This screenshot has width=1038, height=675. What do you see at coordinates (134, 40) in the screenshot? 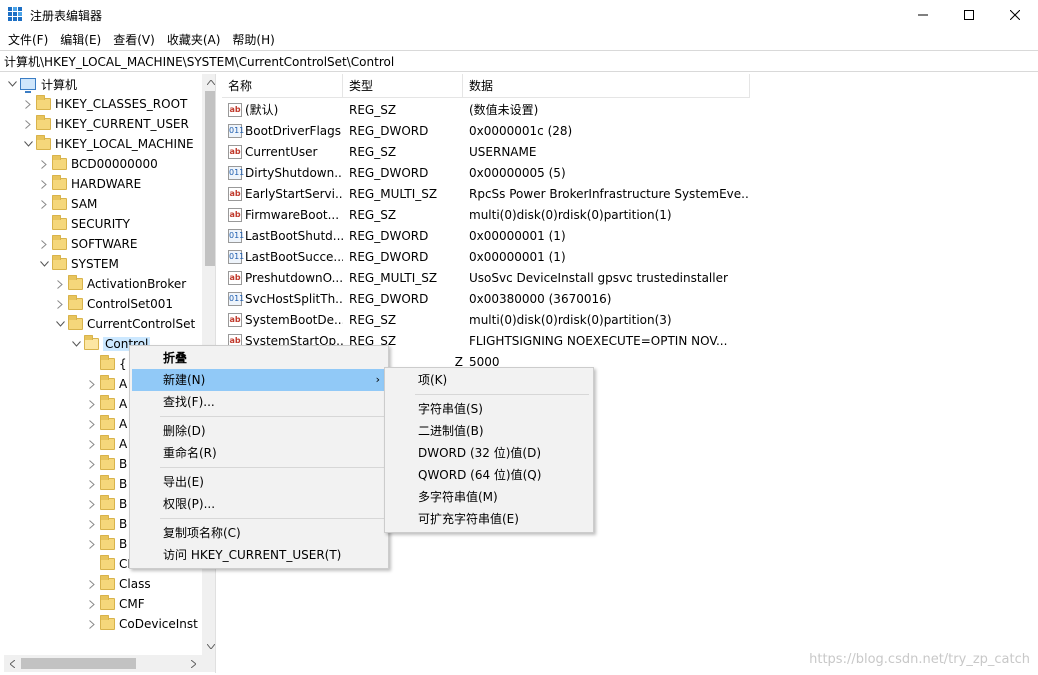
I see `menu-view: 查看(V)` at bounding box center [134, 40].